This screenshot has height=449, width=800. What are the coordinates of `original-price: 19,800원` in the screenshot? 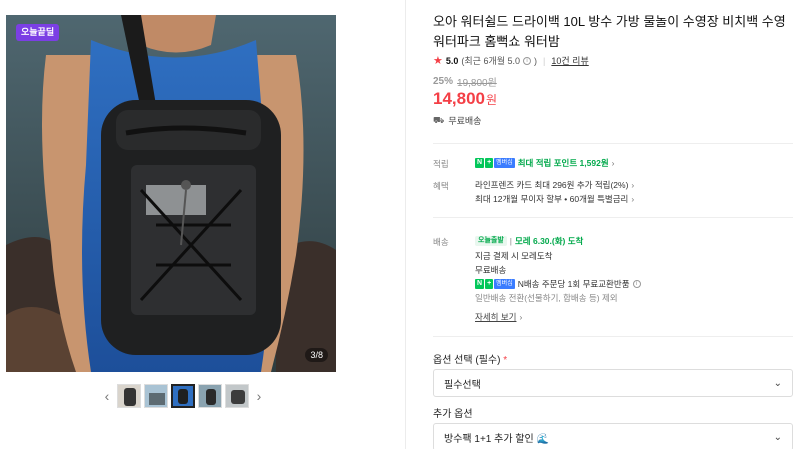 It's located at (477, 83).